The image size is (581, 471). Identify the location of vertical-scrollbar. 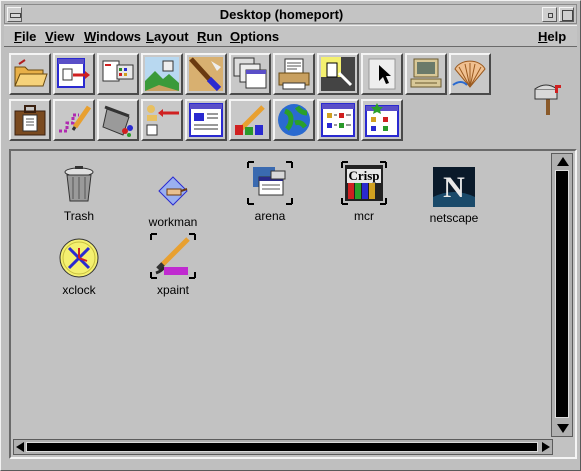
(562, 295).